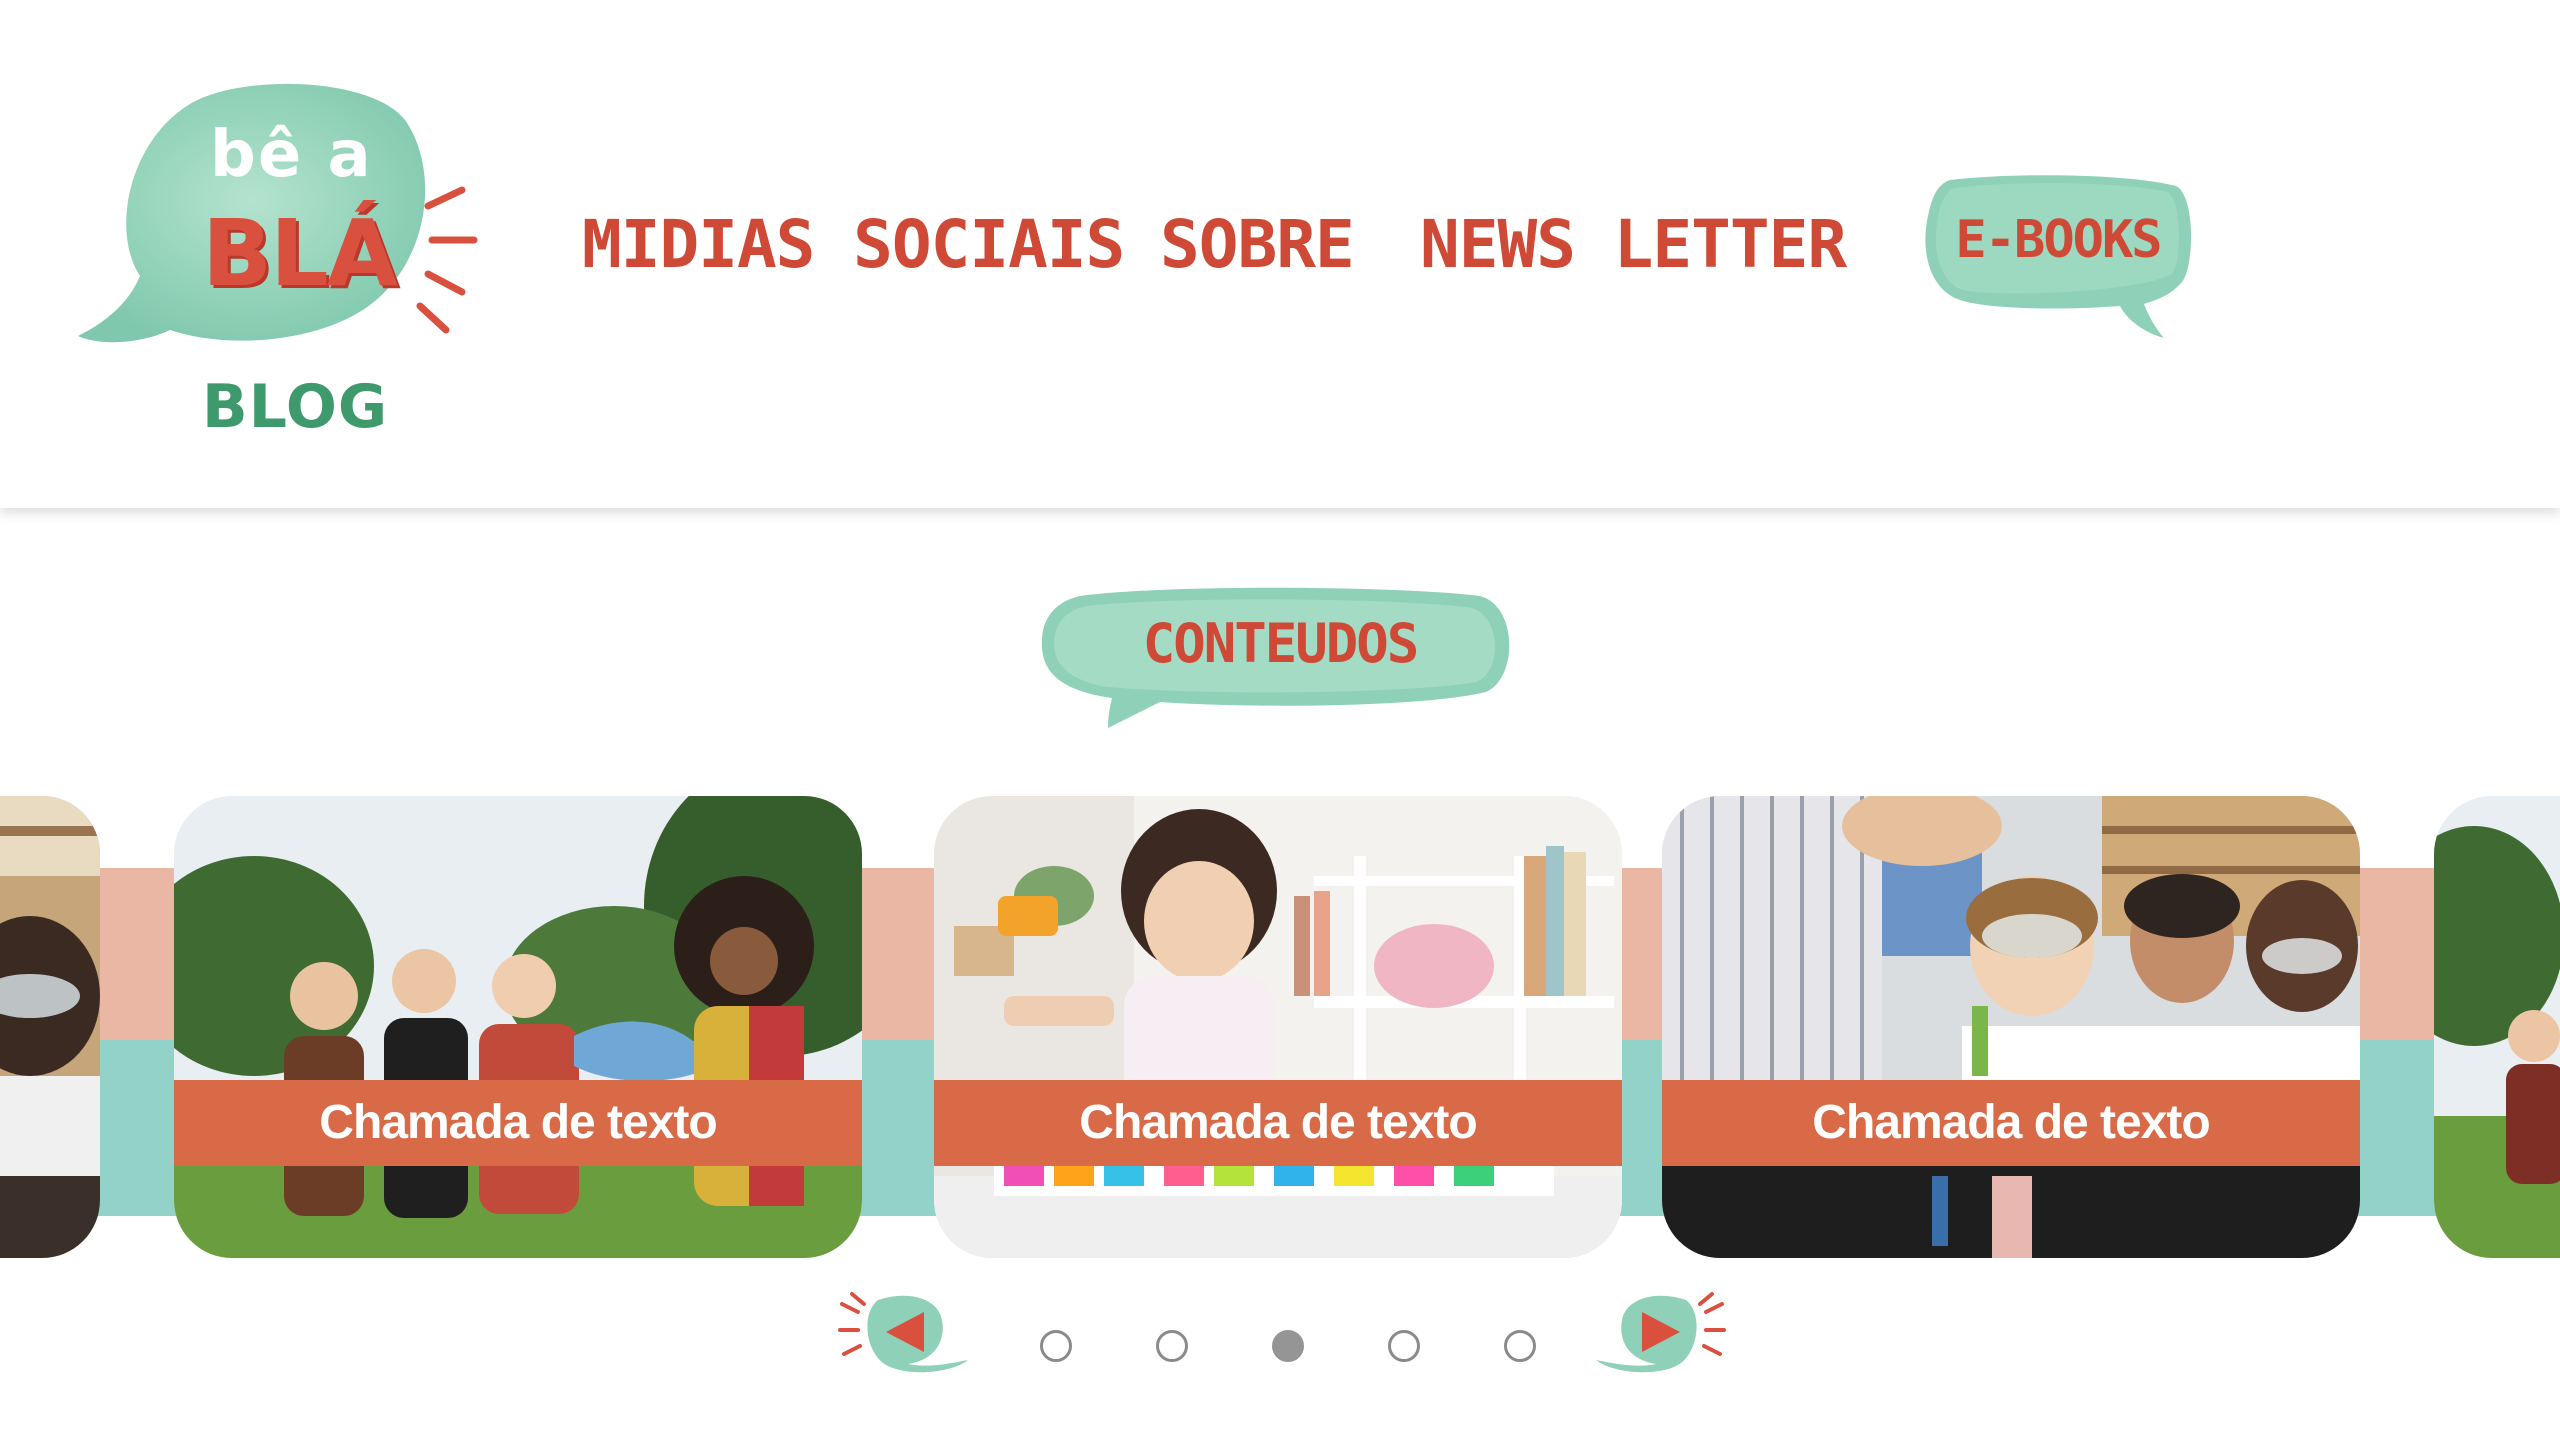 Image resolution: width=2560 pixels, height=1440 pixels. I want to click on ebooks-button: E-BOOKS, so click(2058, 256).